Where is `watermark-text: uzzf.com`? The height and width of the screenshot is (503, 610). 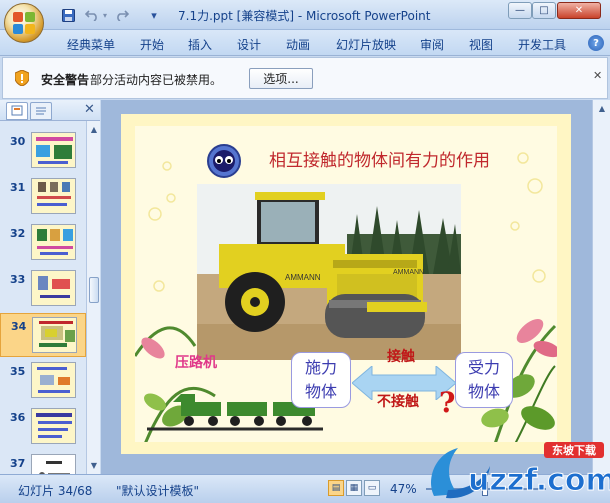
watermark-text: uzzf.com is located at coordinates (539, 480).